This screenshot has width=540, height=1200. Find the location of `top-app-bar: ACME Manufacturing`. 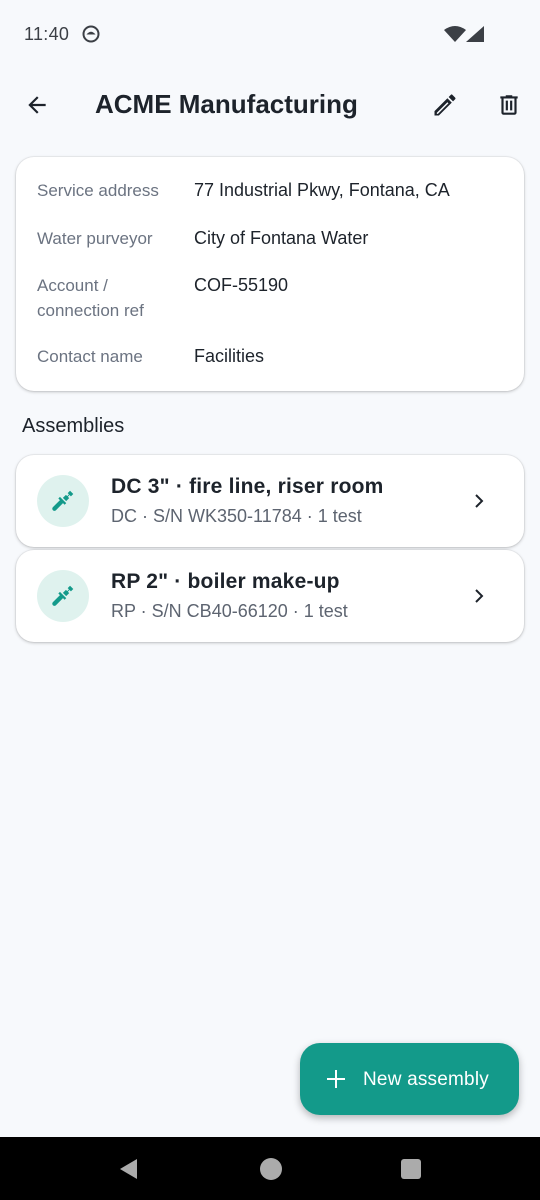

top-app-bar: ACME Manufacturing is located at coordinates (270, 105).